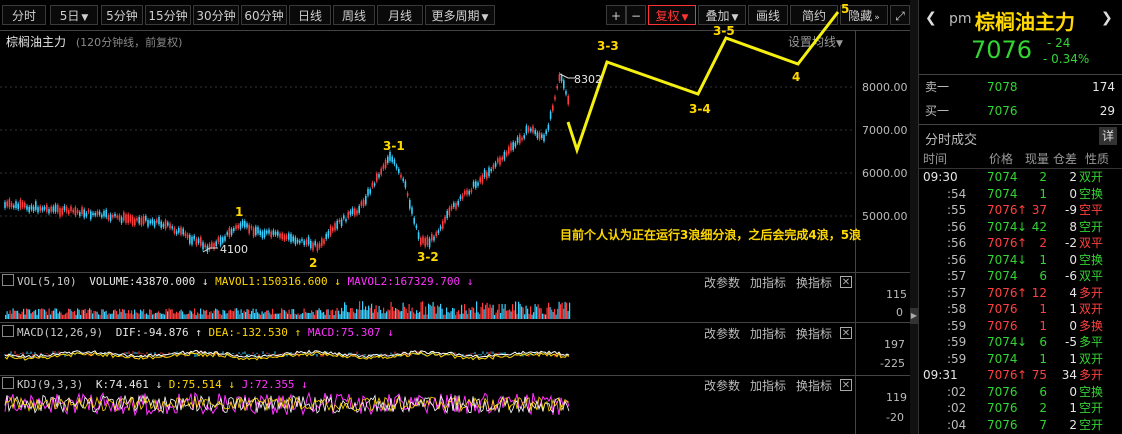 The image size is (1122, 434). What do you see at coordinates (1091, 342) in the screenshot?
I see `trade-nature: 多平` at bounding box center [1091, 342].